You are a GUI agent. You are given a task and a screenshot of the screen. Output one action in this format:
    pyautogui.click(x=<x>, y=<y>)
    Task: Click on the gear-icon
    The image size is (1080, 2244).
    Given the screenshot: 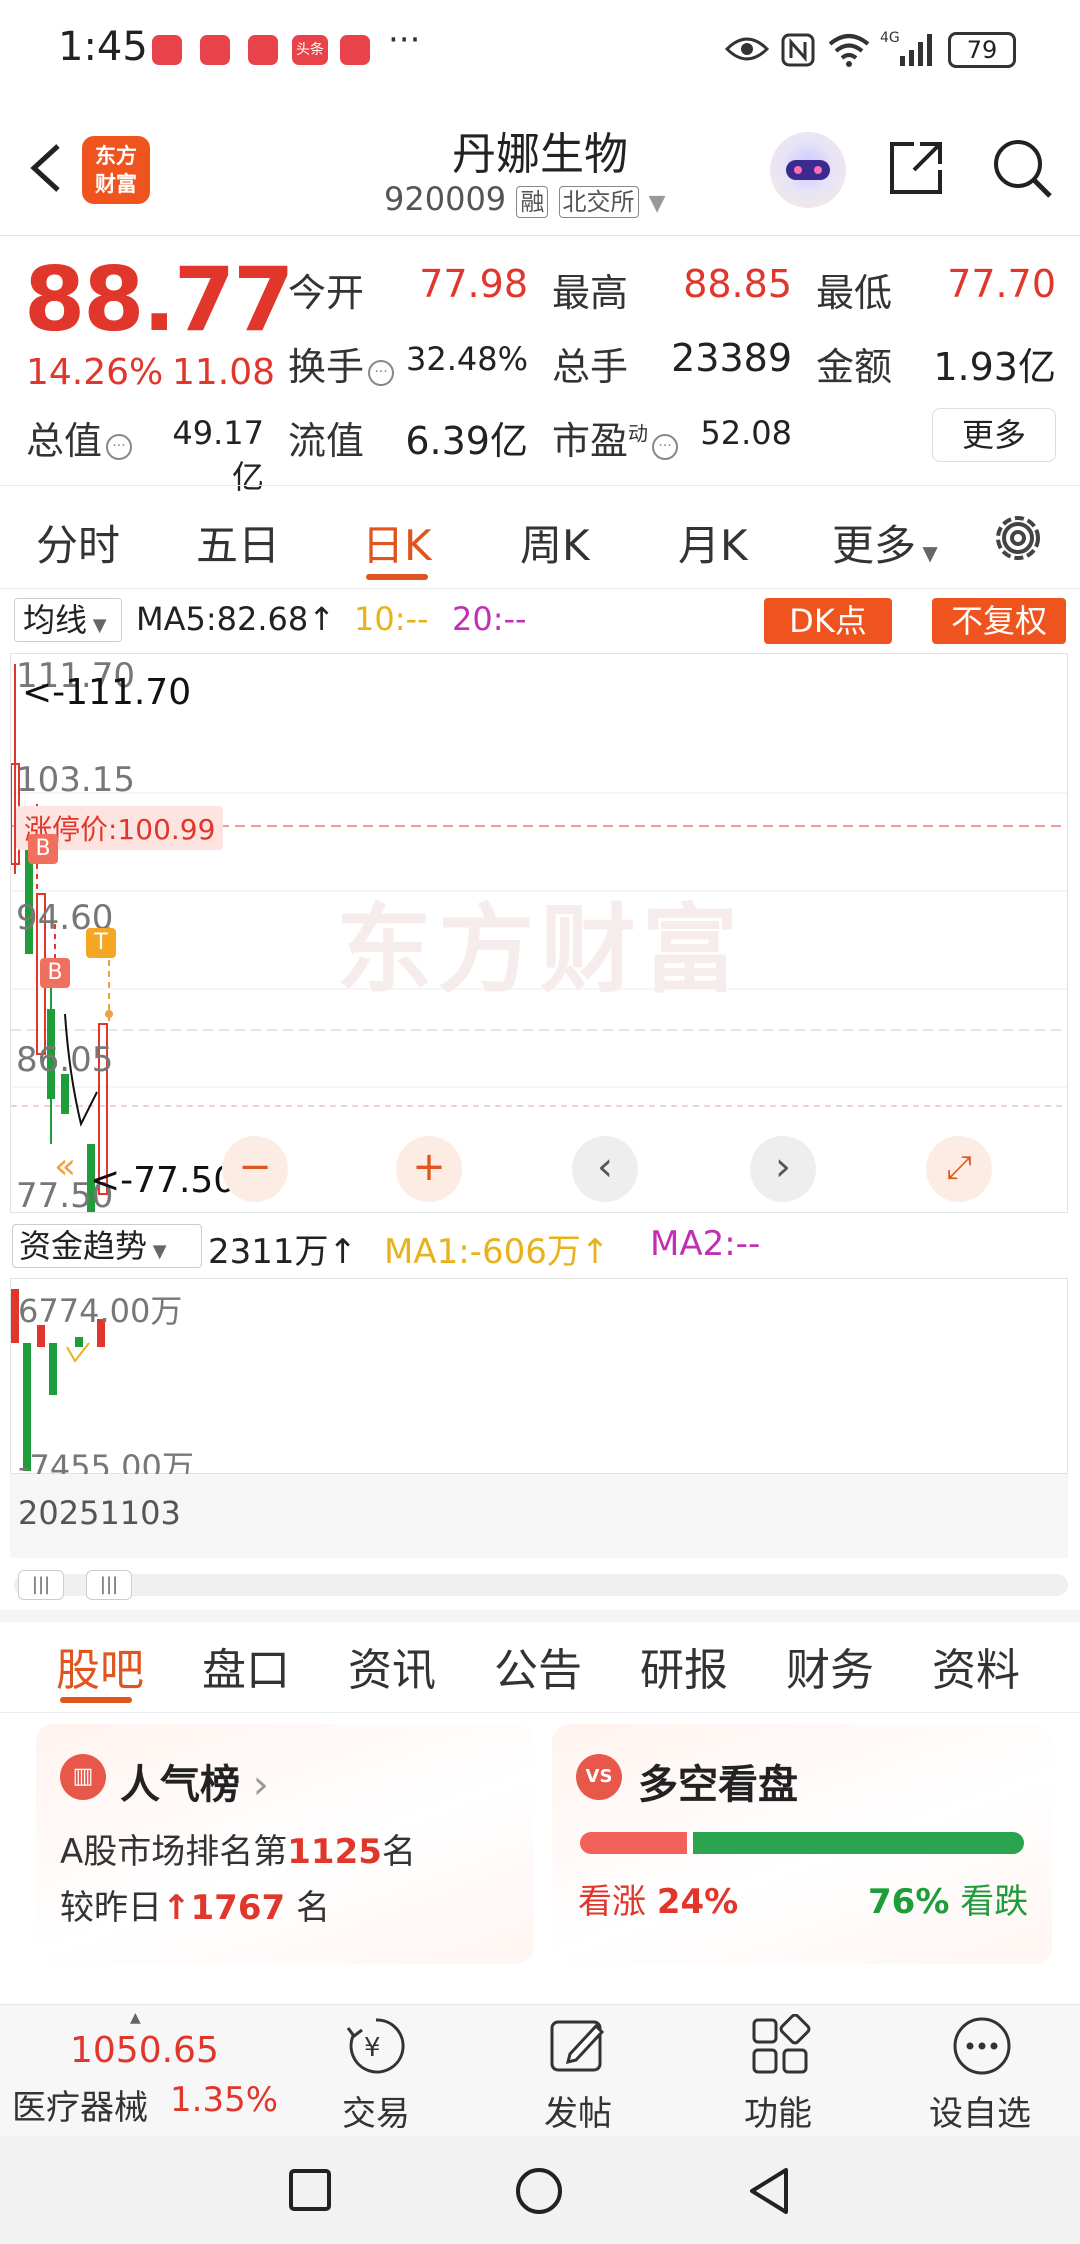 What is the action you would take?
    pyautogui.click(x=1018, y=538)
    